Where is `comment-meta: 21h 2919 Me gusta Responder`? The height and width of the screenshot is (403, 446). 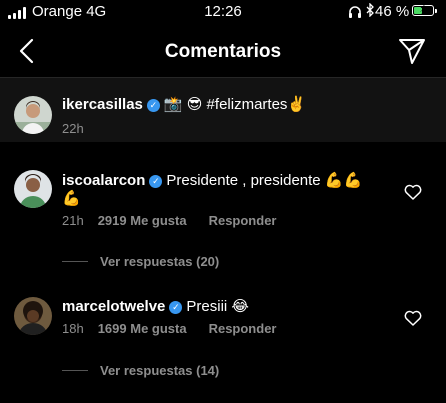
comment-meta: 21h 2919 Me gusta Responder is located at coordinates (169, 220).